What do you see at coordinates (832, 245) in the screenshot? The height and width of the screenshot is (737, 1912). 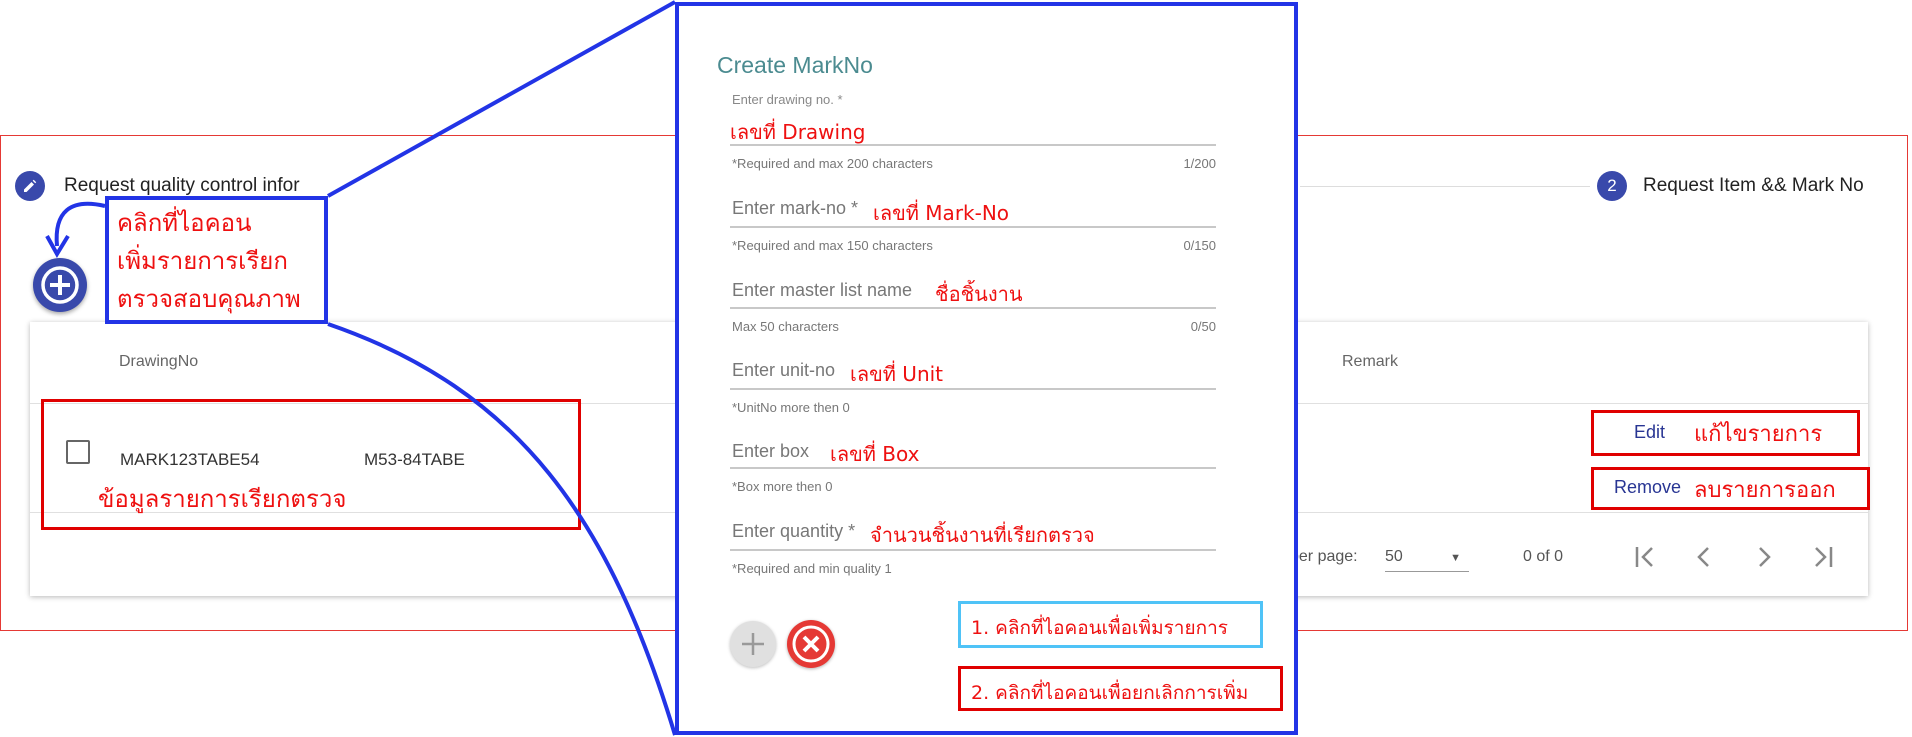 I see `mark-no-hint: *Required and max 150 characters` at bounding box center [832, 245].